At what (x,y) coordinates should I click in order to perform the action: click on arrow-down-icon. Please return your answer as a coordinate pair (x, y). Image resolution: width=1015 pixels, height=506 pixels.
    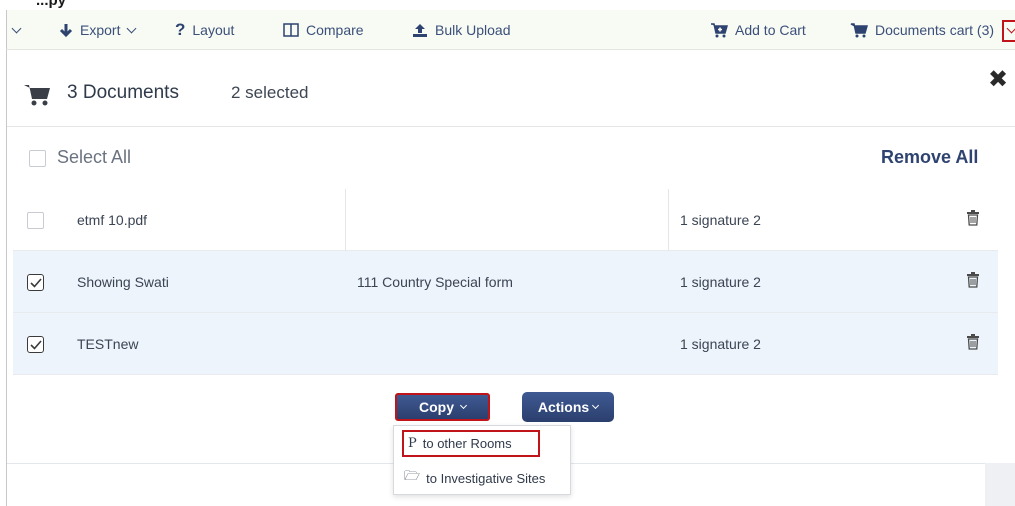
    Looking at the image, I should click on (66, 30).